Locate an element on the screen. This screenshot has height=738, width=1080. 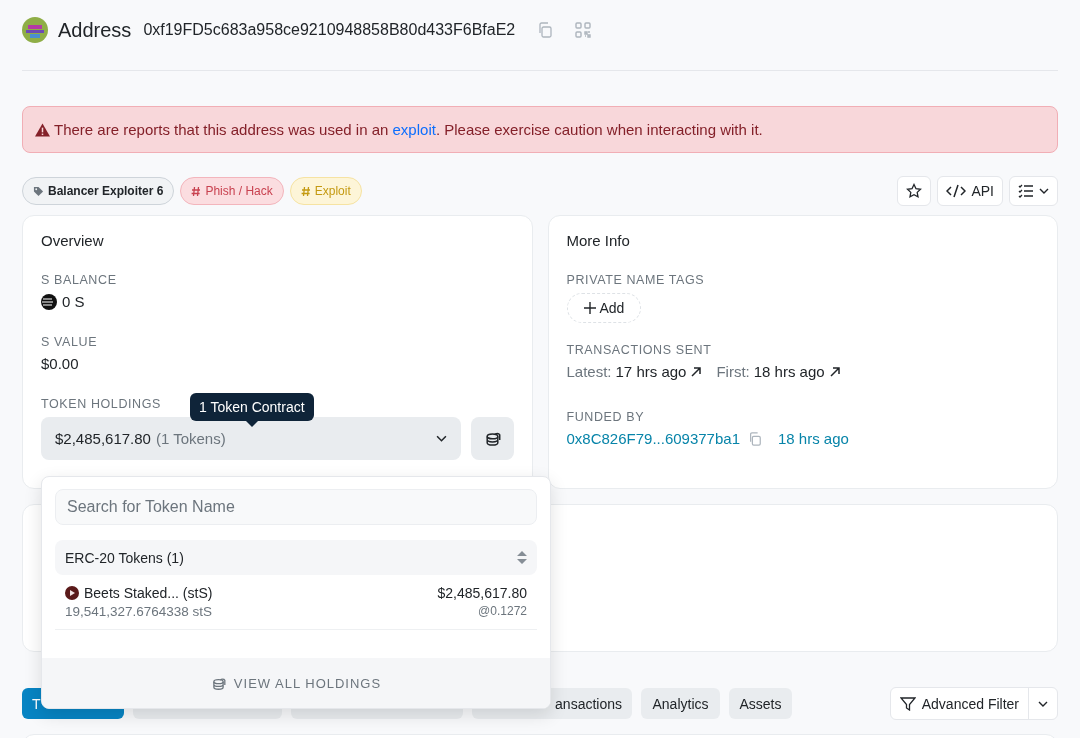
page-title: Address is located at coordinates (95, 30).